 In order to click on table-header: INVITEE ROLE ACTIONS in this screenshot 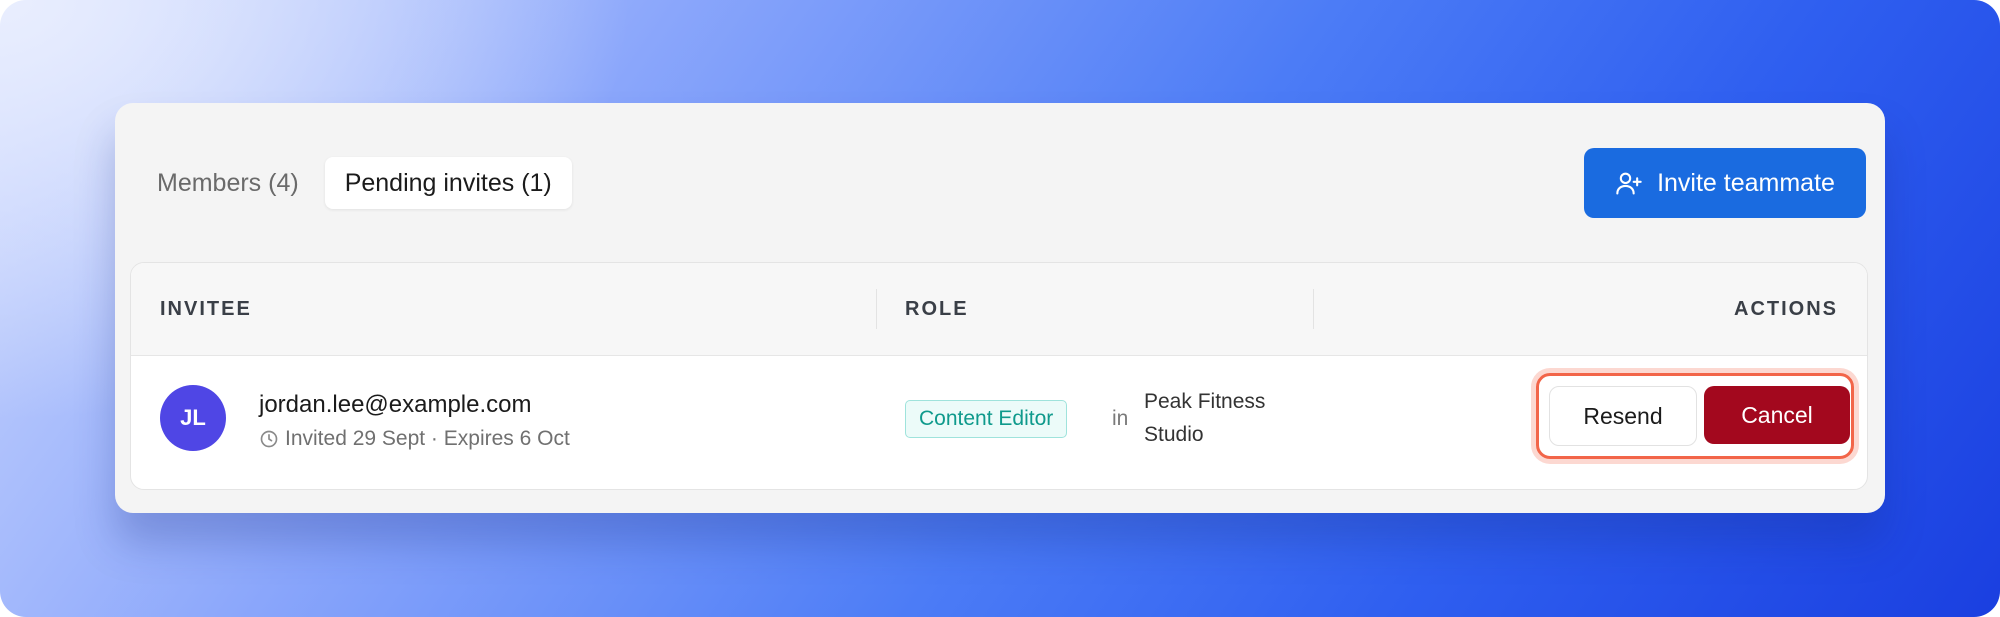, I will do `click(999, 309)`.